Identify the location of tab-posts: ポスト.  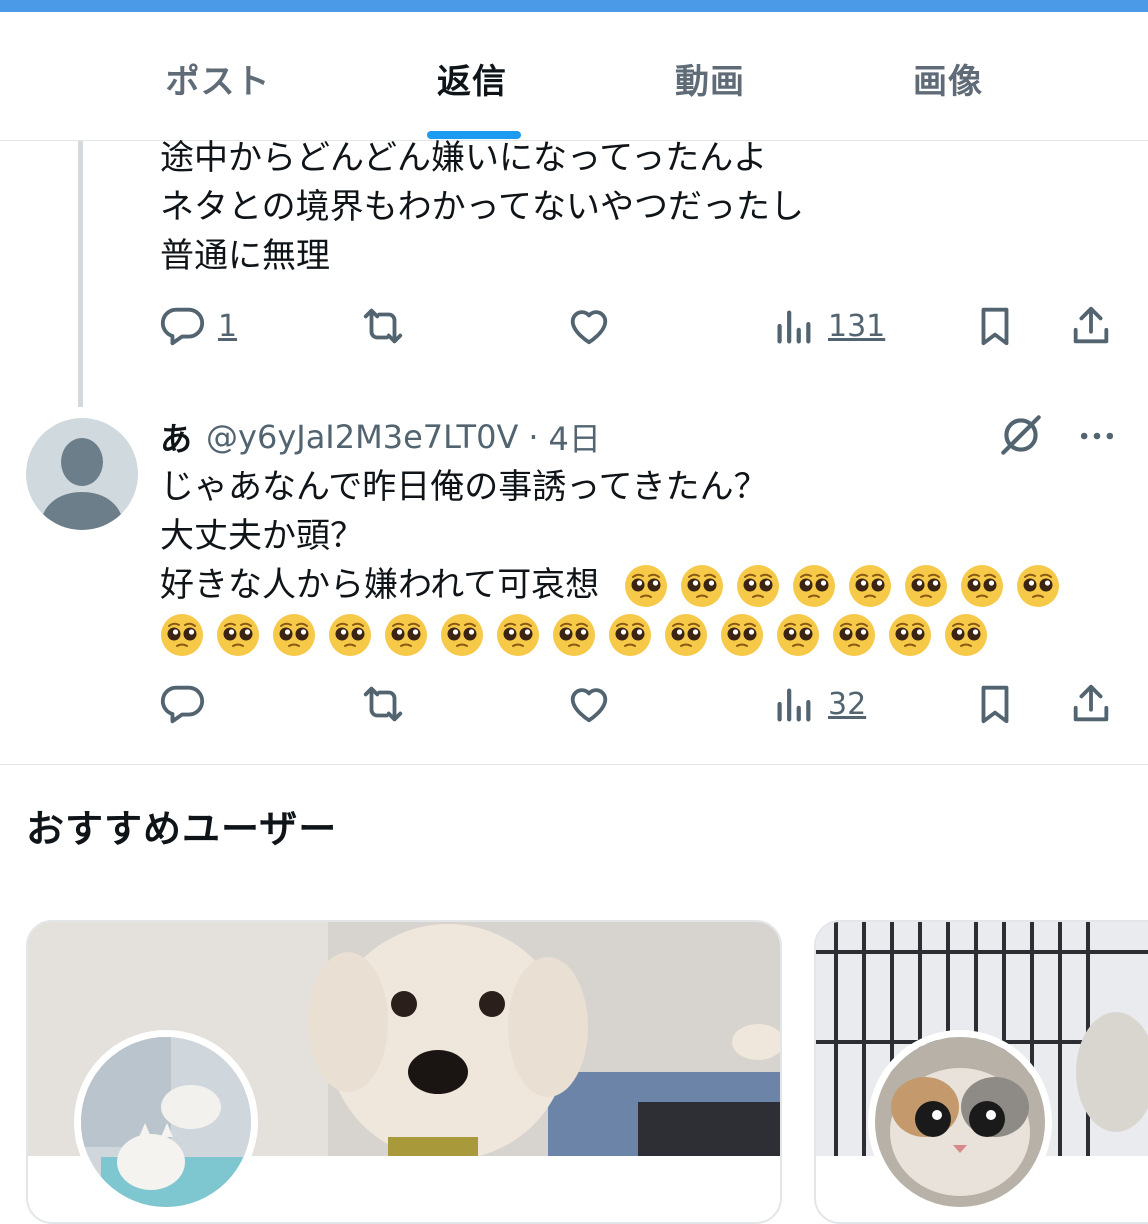
(218, 76).